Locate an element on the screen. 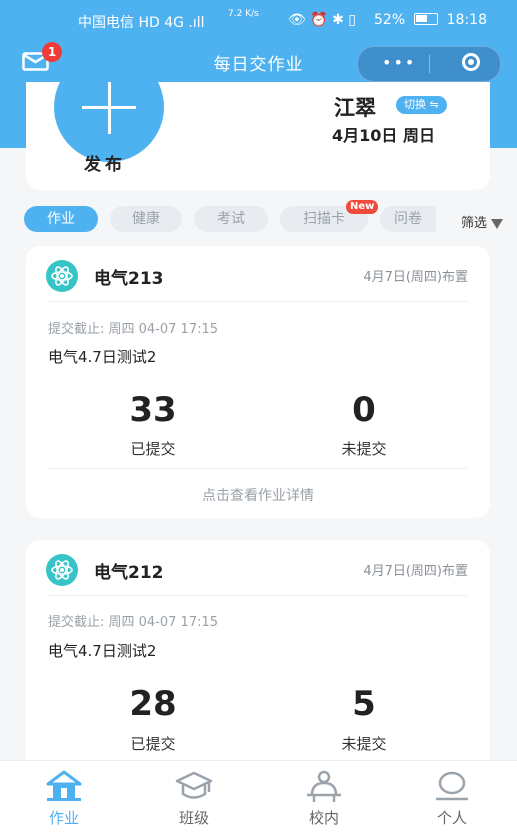 This screenshot has height=832, width=517. profile-card: 发布 江翠 切换 ⇋ 4月10日 周日 is located at coordinates (258, 136).